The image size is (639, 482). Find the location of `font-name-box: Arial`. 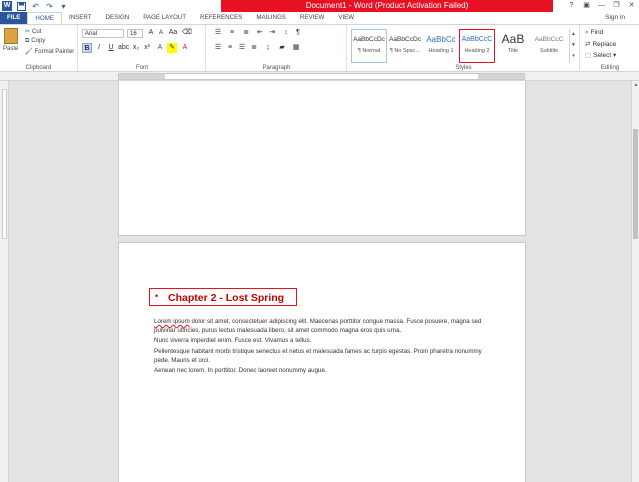

font-name-box: Arial is located at coordinates (103, 33).